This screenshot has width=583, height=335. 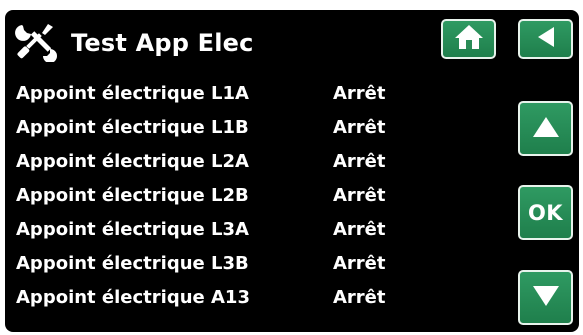 What do you see at coordinates (132, 127) in the screenshot?
I see `row-label: Appoint électrique L1B` at bounding box center [132, 127].